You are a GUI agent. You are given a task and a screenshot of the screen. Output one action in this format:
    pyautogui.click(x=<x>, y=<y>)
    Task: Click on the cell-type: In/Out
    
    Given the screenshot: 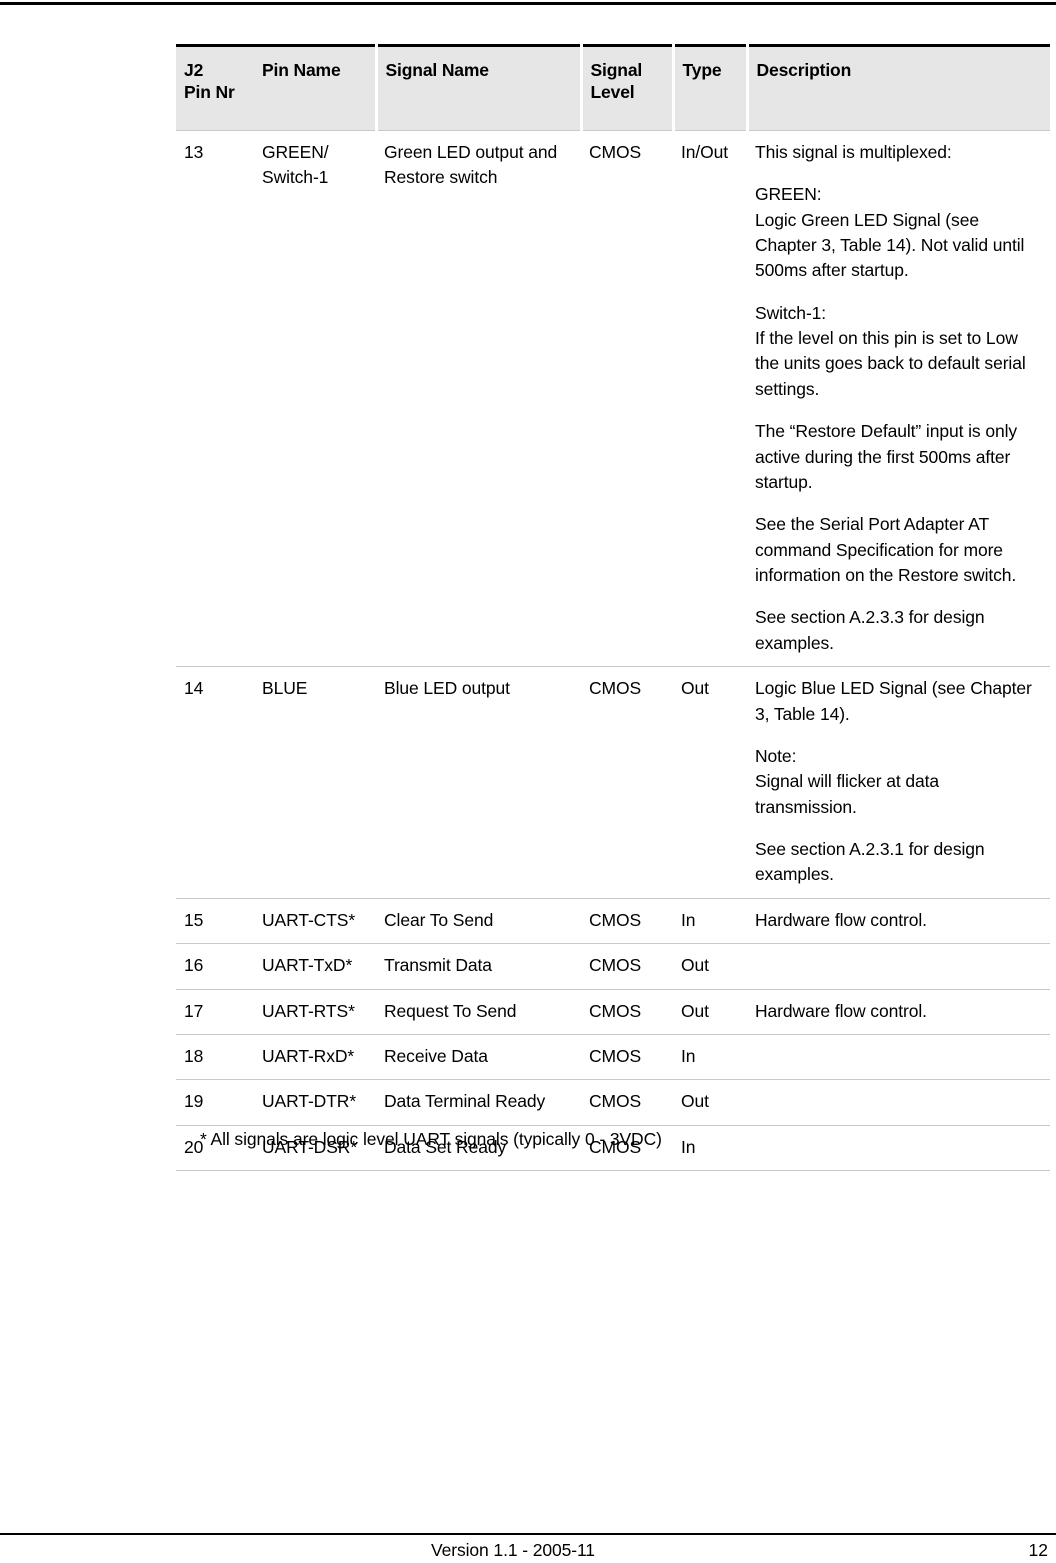 What is the action you would take?
    pyautogui.click(x=710, y=398)
    